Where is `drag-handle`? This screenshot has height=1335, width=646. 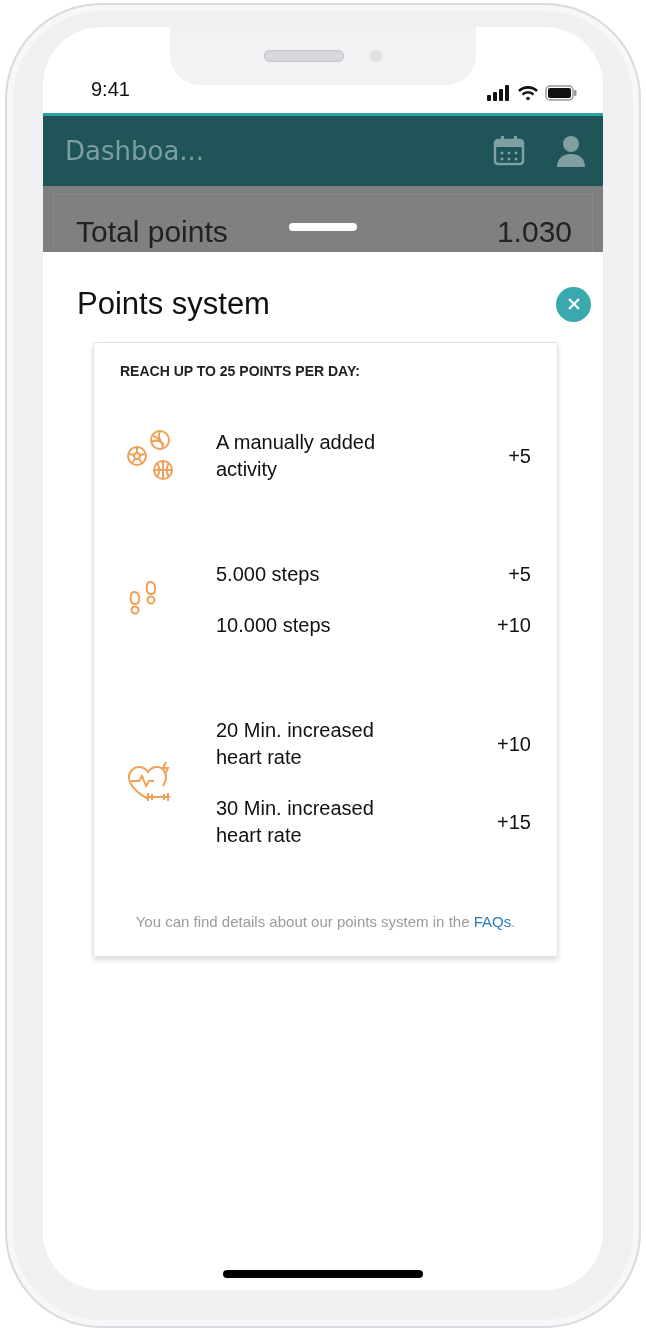 drag-handle is located at coordinates (323, 227).